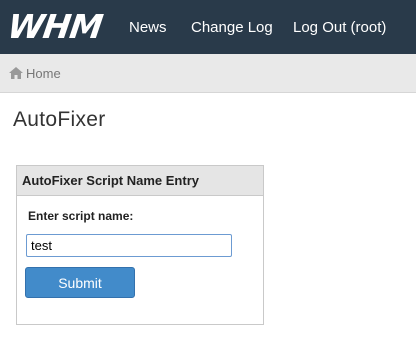 The width and height of the screenshot is (416, 339). Describe the element at coordinates (129, 245) in the screenshot. I see `script-name-input` at that location.